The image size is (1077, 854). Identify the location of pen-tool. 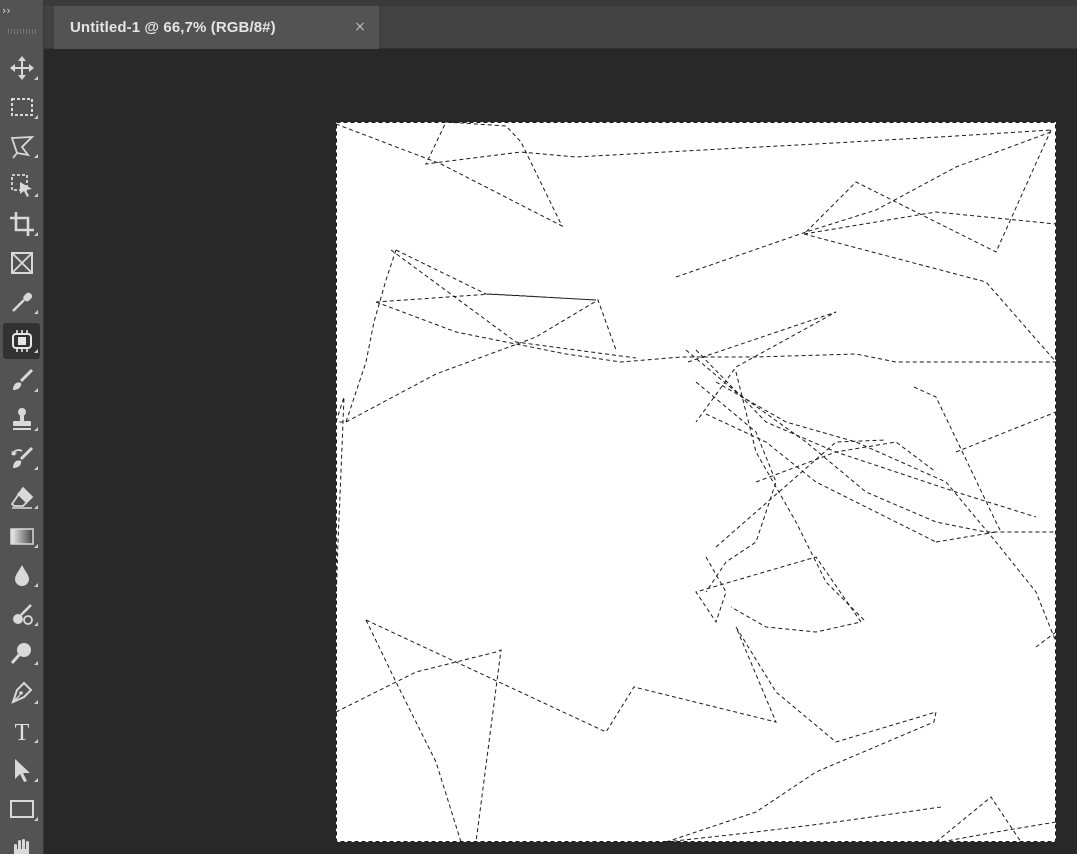
(21, 692).